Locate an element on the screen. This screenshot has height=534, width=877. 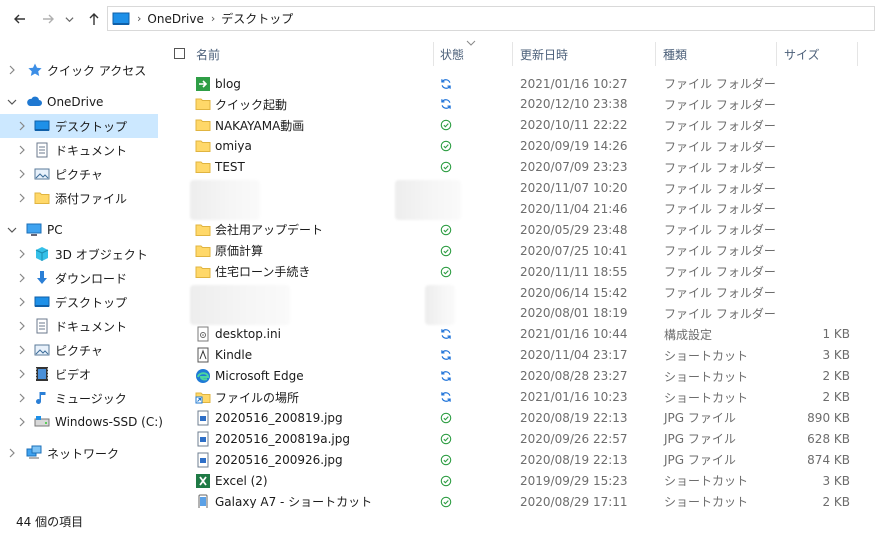
file-row: 2020/11/04 21:46 ファイル フォルダー is located at coordinates (523, 208).